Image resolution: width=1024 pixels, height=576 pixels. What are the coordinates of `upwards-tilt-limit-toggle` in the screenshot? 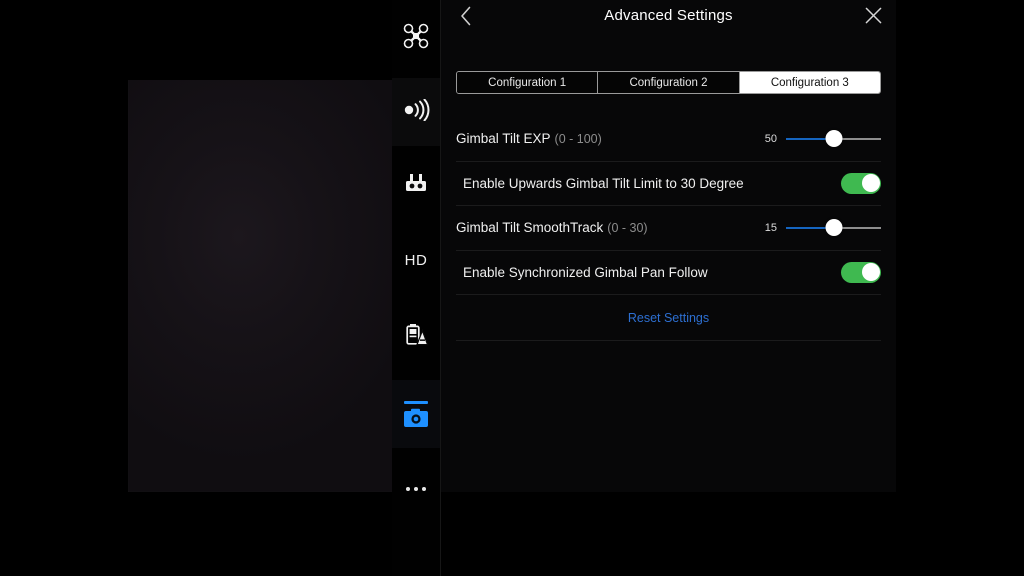 It's located at (861, 183).